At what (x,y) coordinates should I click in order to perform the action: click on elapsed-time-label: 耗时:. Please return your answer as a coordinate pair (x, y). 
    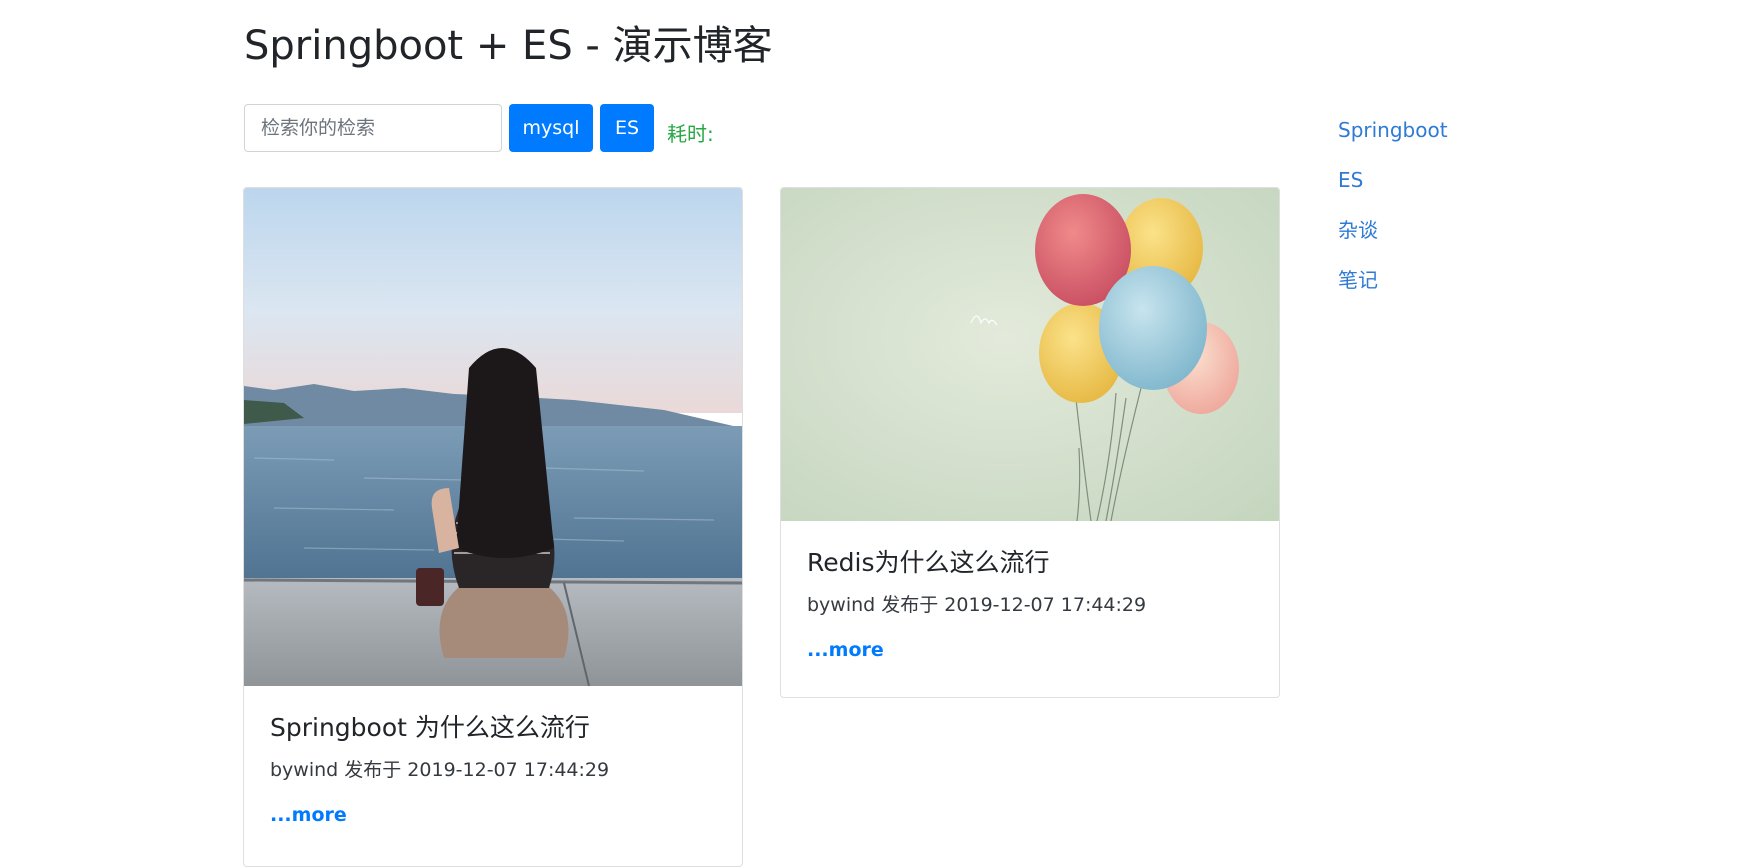
    Looking at the image, I should click on (690, 133).